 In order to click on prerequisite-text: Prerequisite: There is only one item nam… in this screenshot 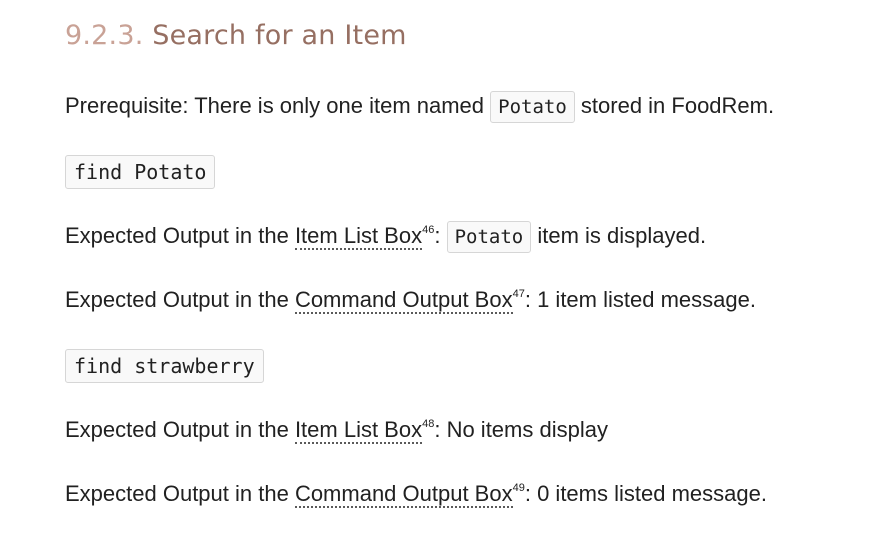, I will do `click(278, 105)`.